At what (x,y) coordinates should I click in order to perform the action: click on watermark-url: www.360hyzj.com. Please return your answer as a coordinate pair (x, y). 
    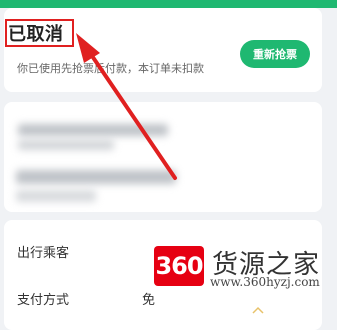
    Looking at the image, I should click on (265, 282).